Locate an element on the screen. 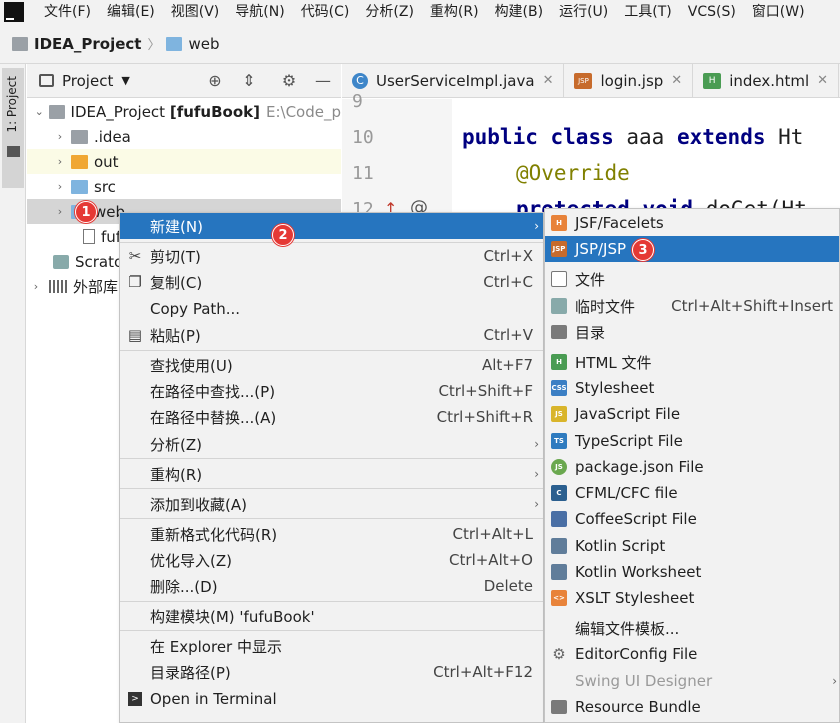 The width and height of the screenshot is (840, 723). menu-view: 视图(V) is located at coordinates (195, 12).